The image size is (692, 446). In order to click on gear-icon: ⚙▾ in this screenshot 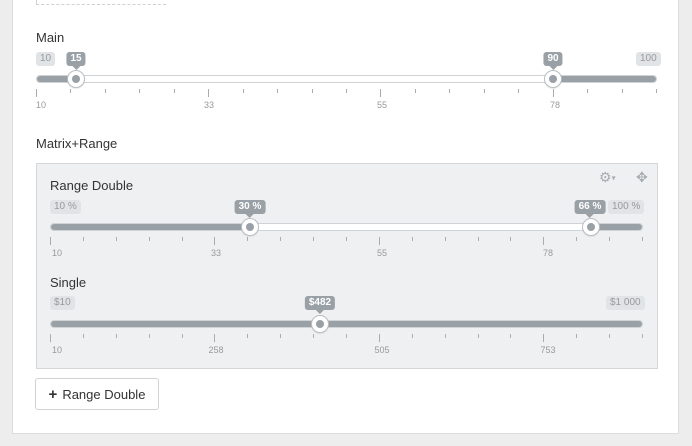, I will do `click(607, 177)`.